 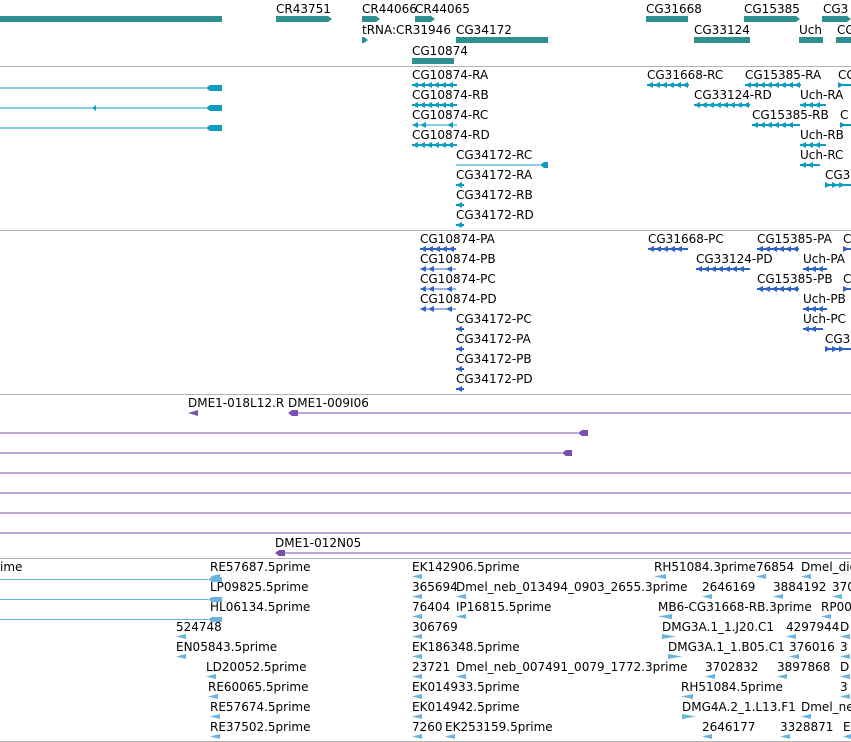 I want to click on gene-feature-label: CG3, so click(x=835, y=9).